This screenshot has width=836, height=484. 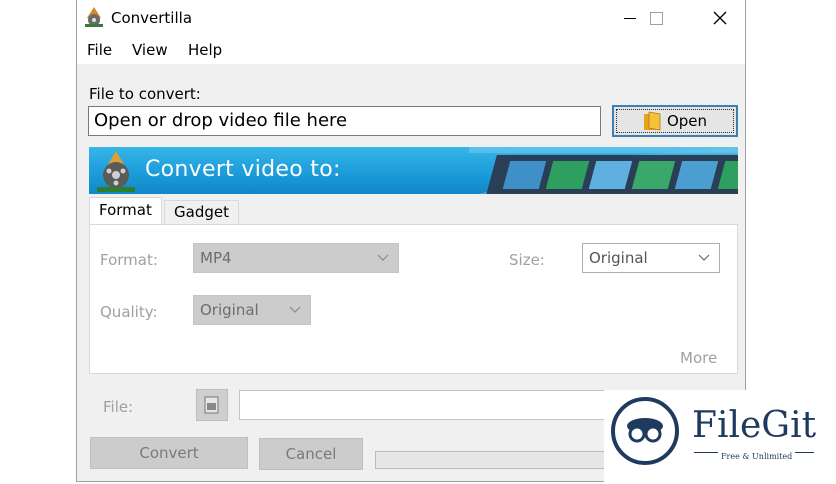 I want to click on quality-select: Original, so click(x=252, y=310).